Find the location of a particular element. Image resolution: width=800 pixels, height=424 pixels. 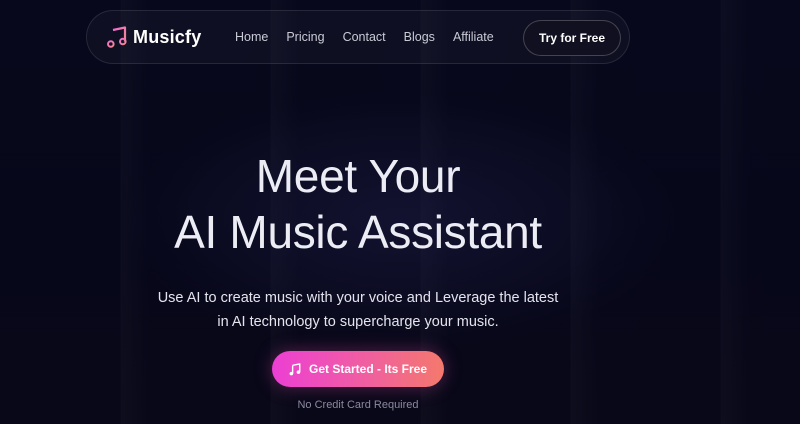

get-started-button: Get Started - Its Free is located at coordinates (358, 369).